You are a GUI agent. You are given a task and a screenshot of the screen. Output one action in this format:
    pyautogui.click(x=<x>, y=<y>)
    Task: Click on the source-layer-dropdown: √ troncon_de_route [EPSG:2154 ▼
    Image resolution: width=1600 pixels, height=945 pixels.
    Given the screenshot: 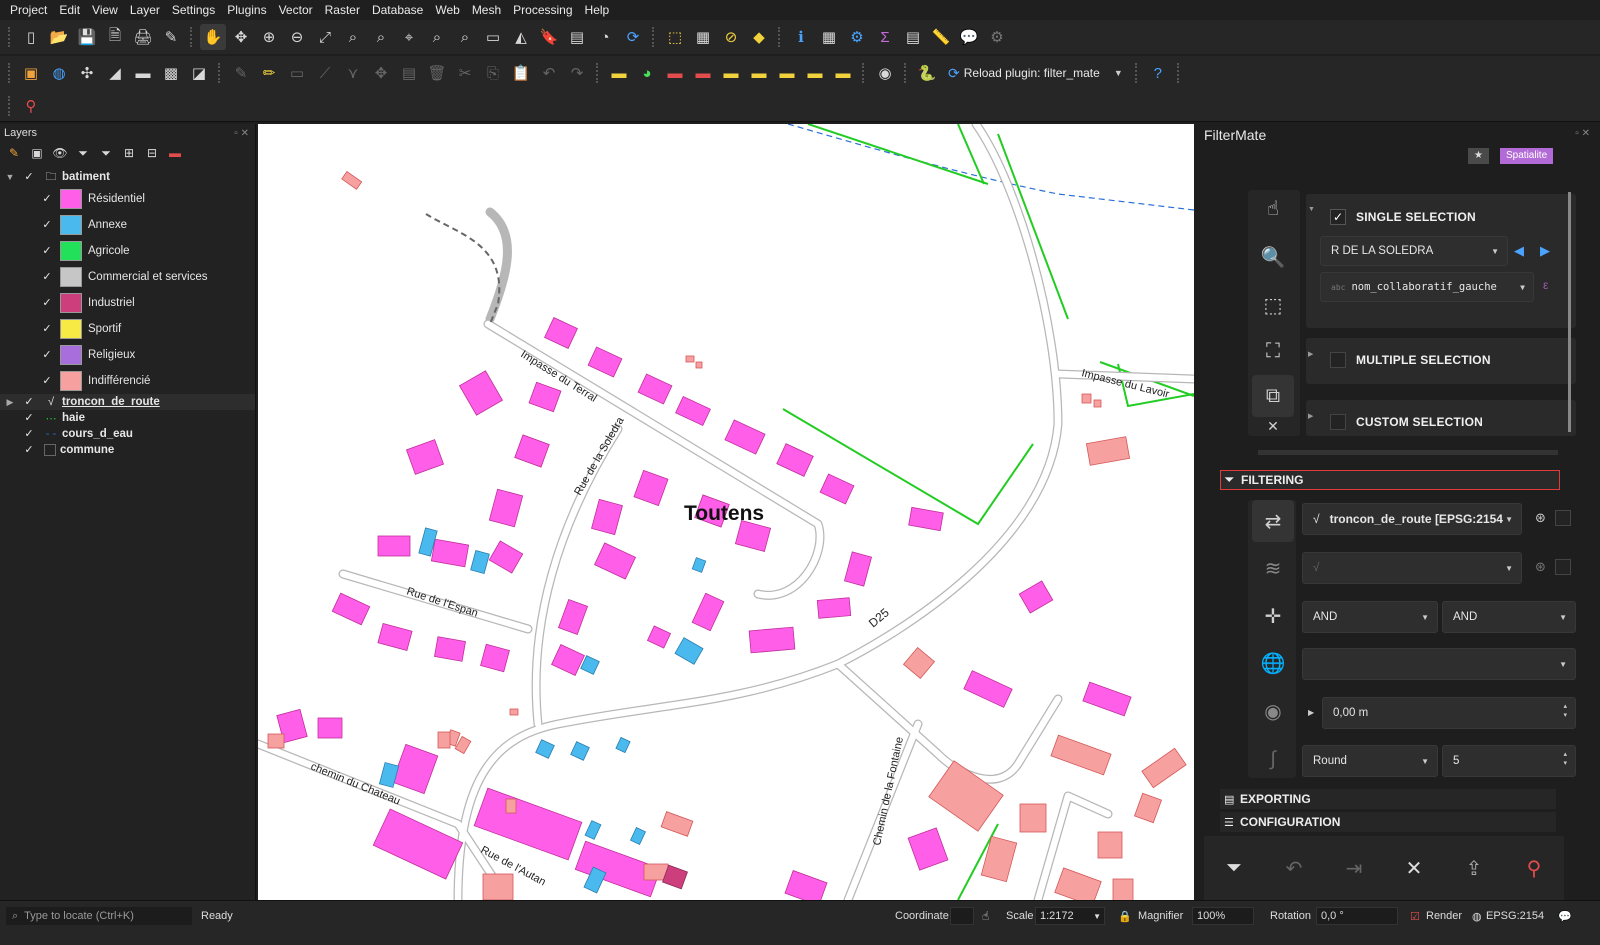 What is the action you would take?
    pyautogui.click(x=1412, y=519)
    